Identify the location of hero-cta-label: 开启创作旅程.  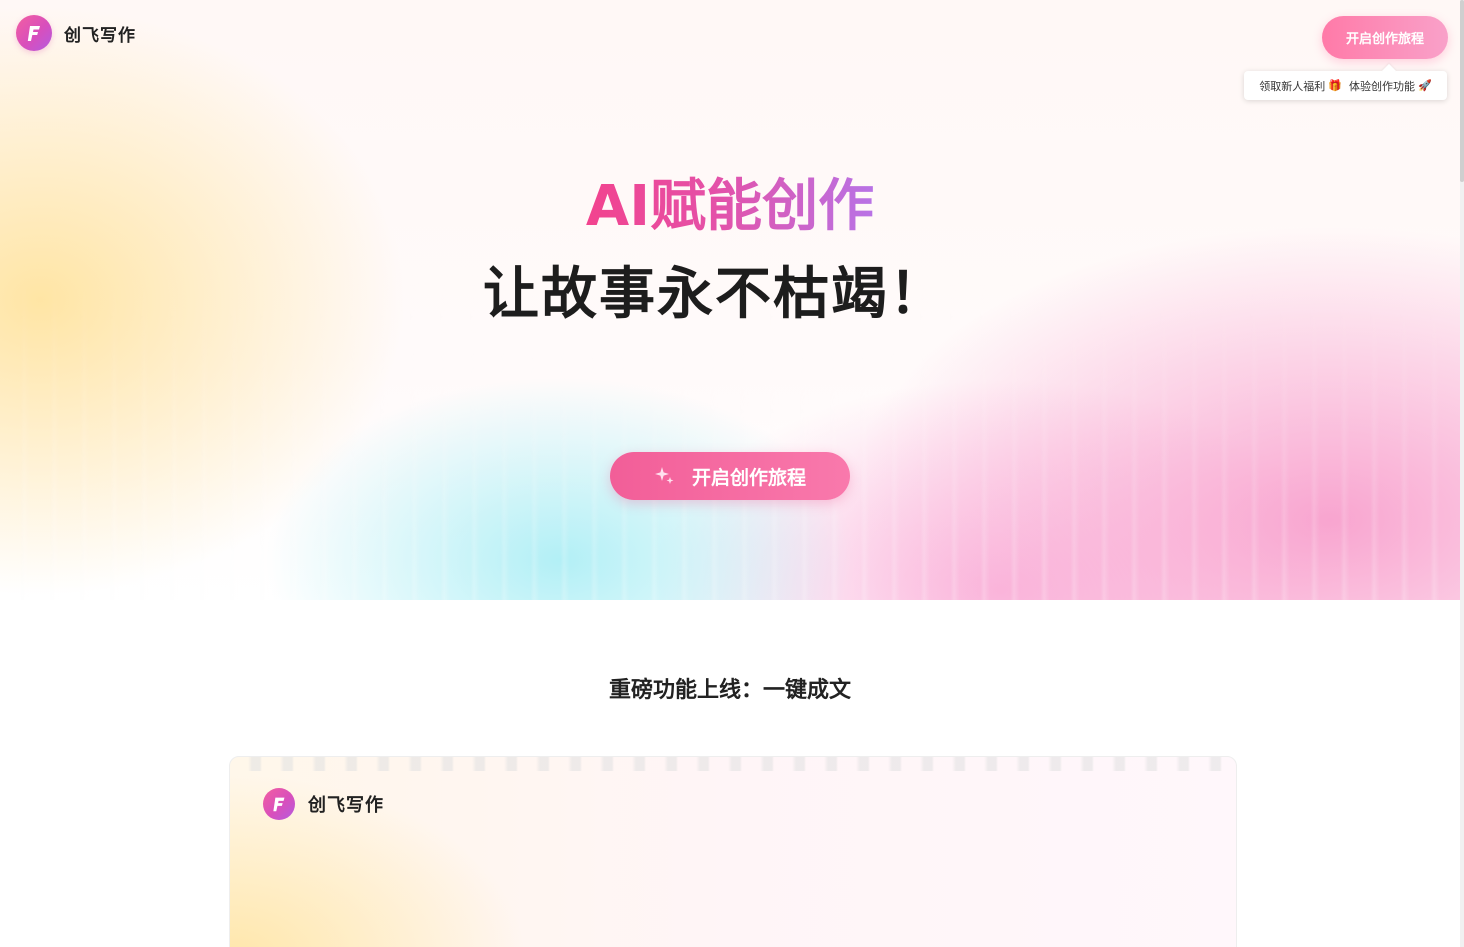
(748, 477).